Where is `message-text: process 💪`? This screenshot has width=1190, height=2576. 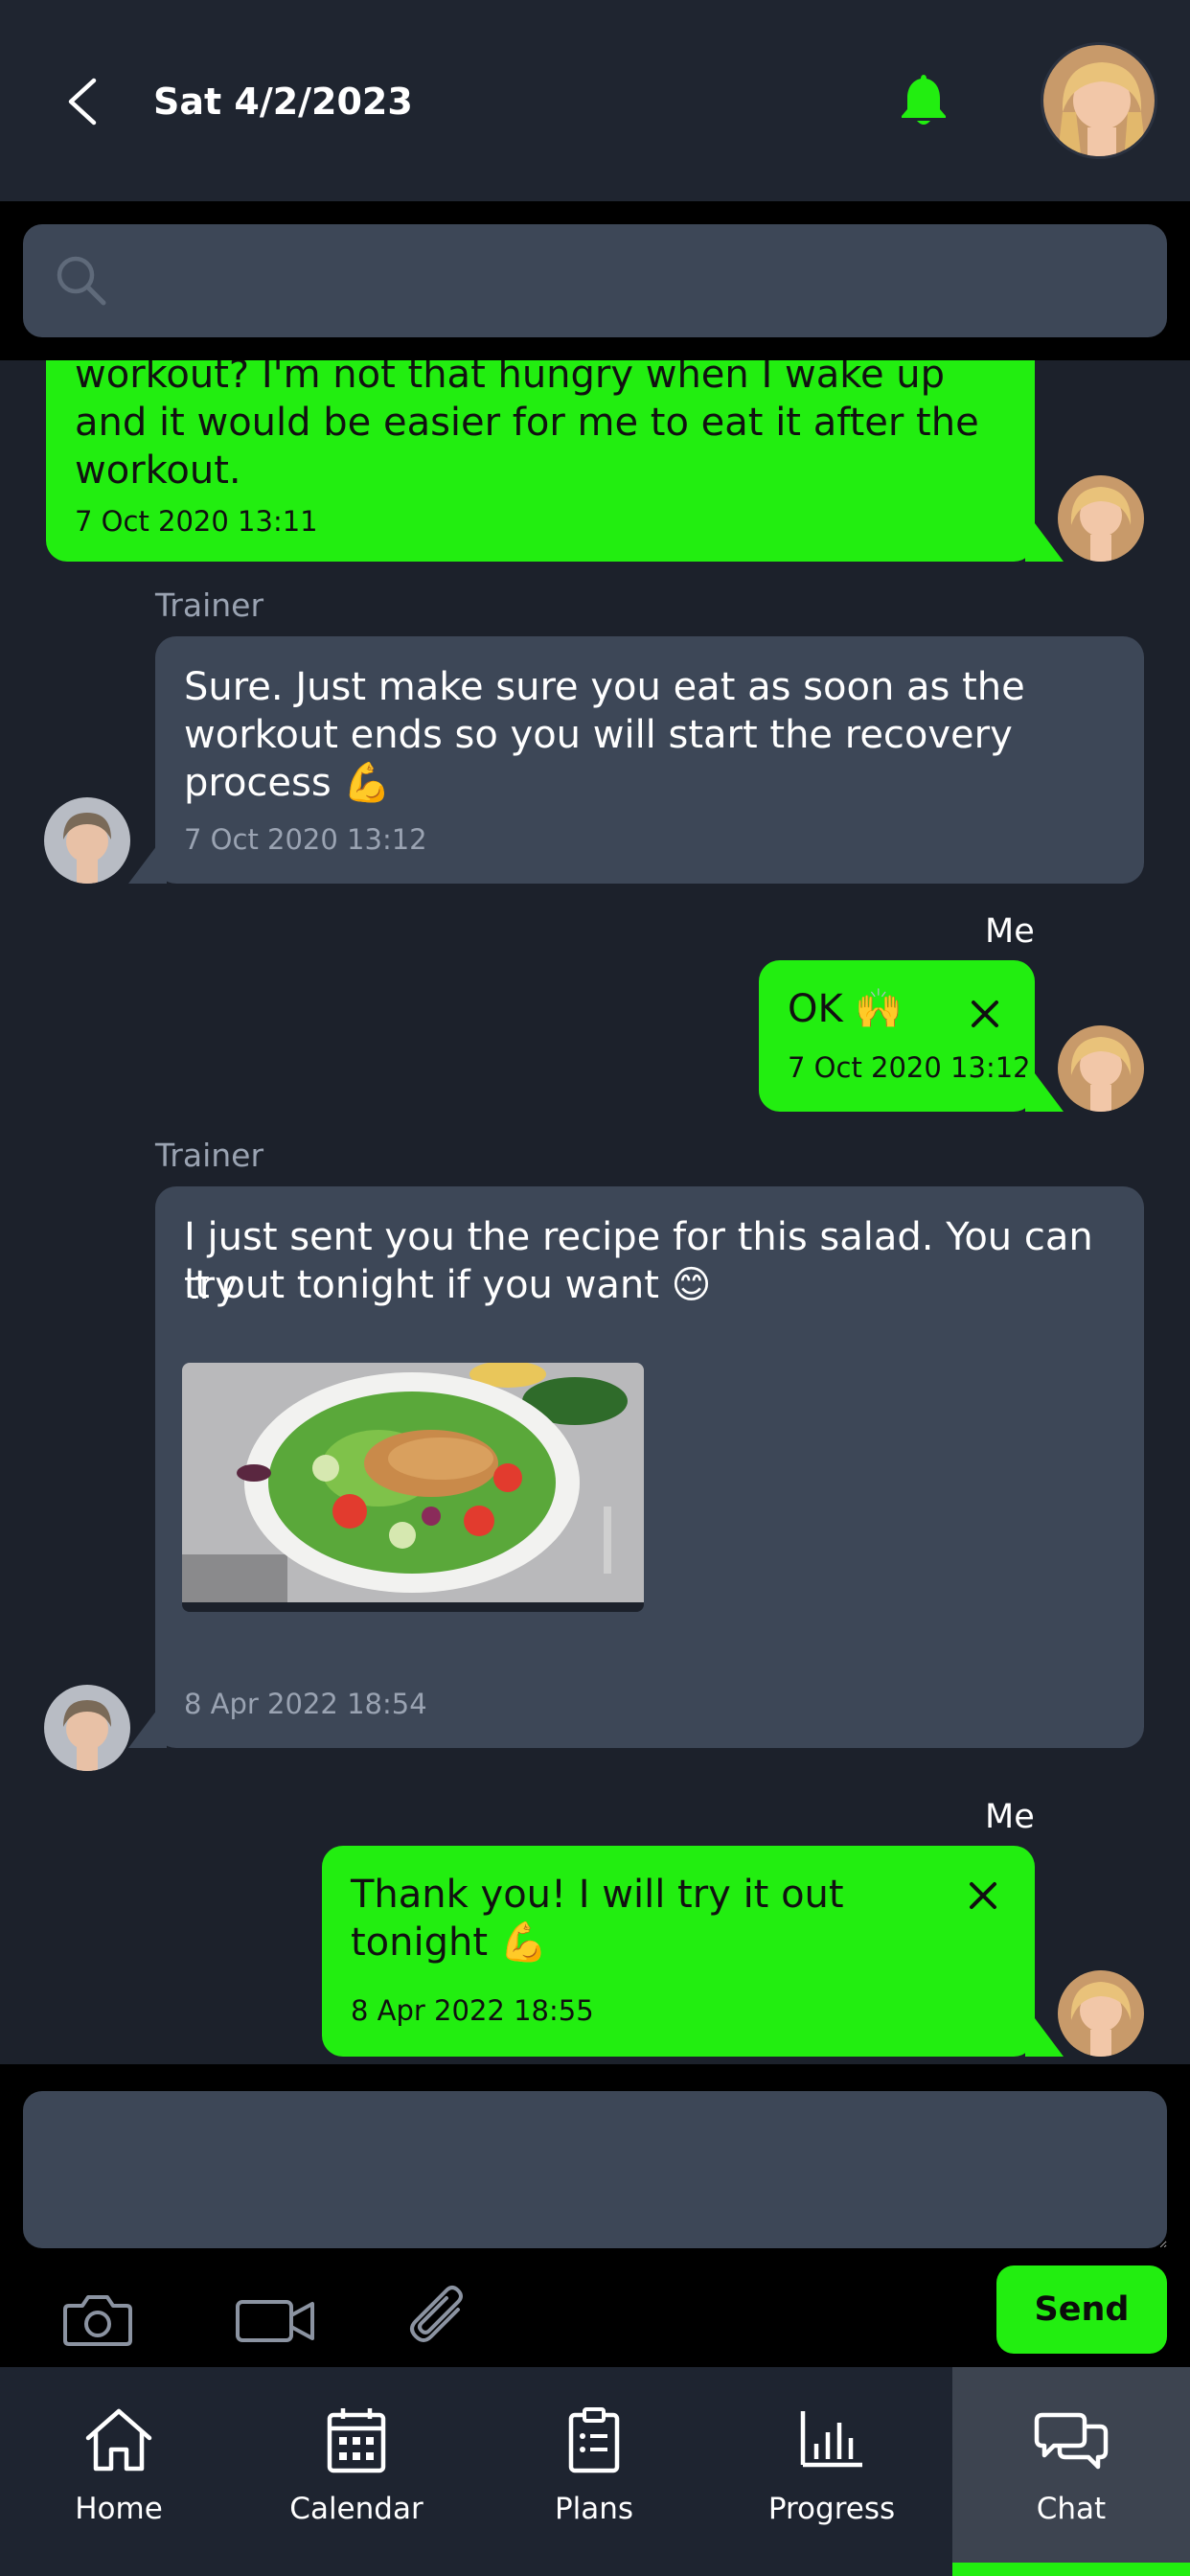
message-text: process 💪 is located at coordinates (288, 783).